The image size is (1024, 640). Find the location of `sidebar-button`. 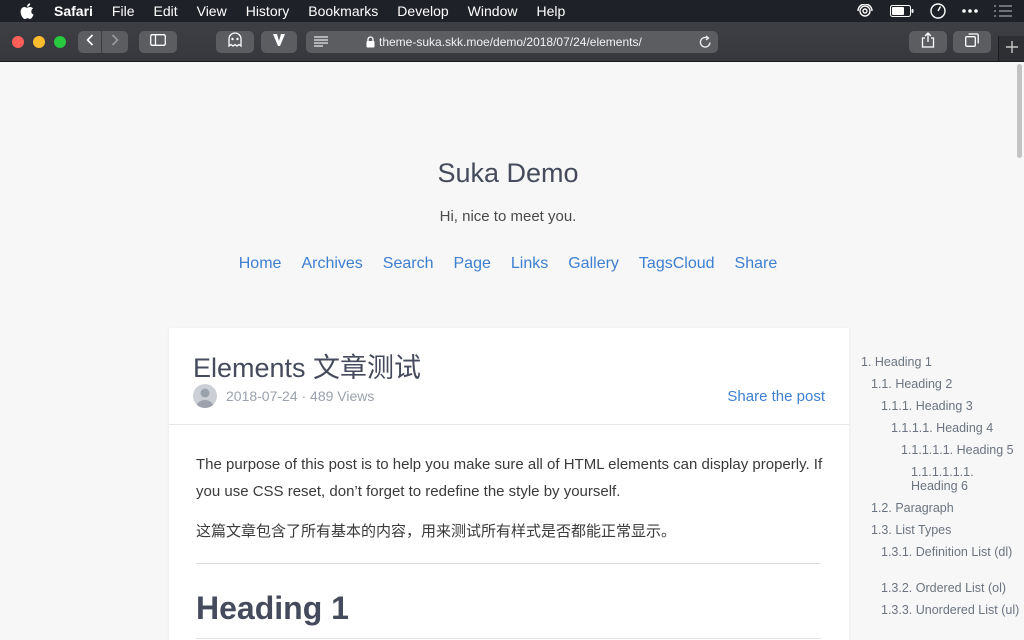

sidebar-button is located at coordinates (158, 42).